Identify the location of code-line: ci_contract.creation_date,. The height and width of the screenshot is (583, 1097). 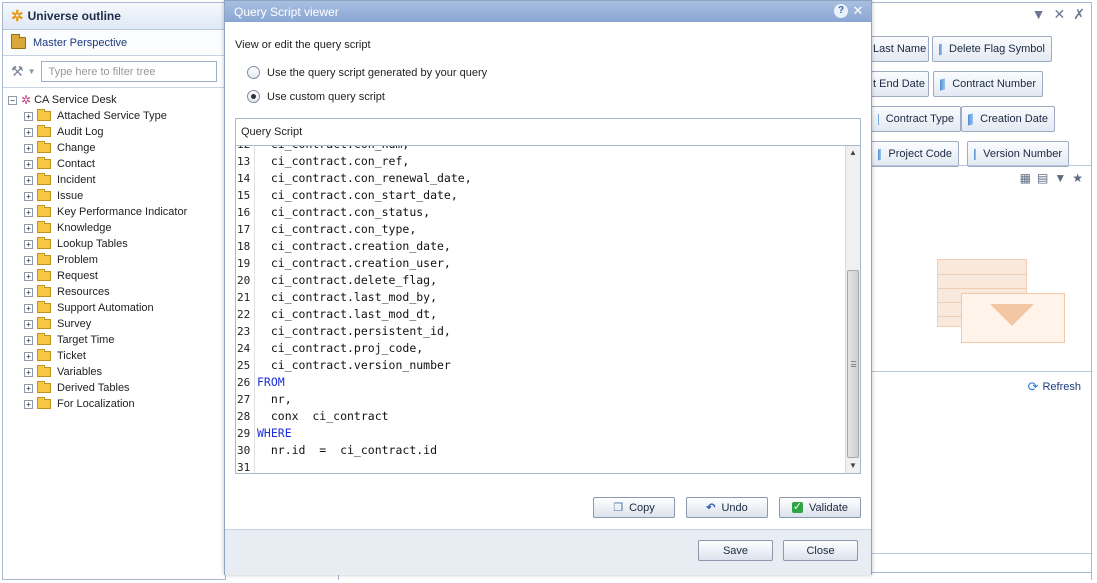
(354, 246).